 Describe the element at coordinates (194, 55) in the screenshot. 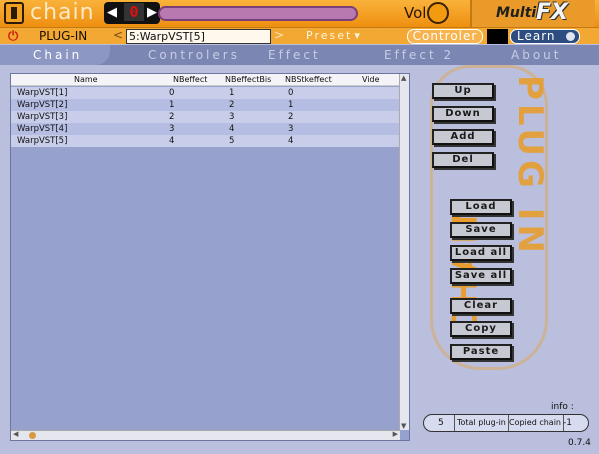

I see `tab-controlers: Controlers` at that location.